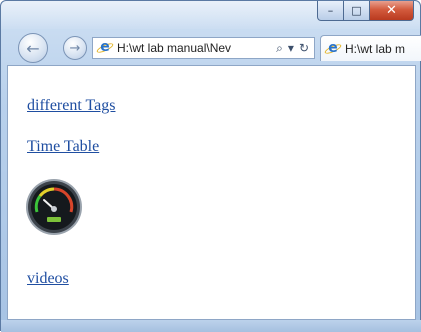 The width and height of the screenshot is (421, 332). Describe the element at coordinates (392, 11) in the screenshot. I see `close-button: ✕` at that location.